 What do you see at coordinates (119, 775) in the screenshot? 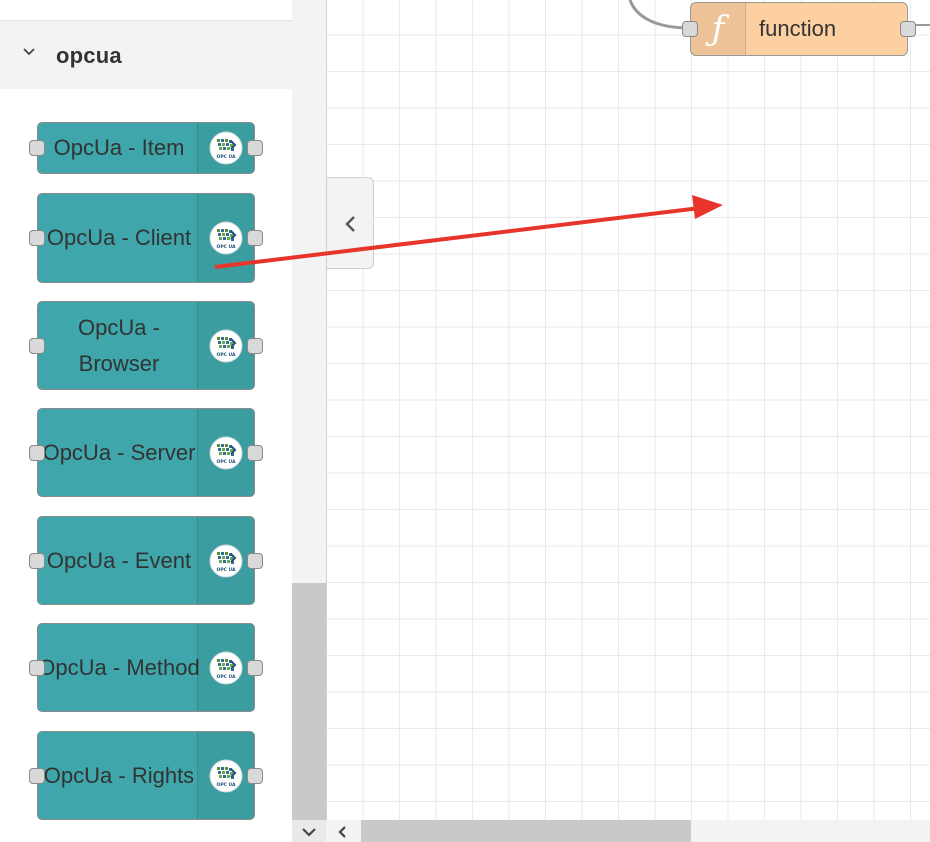
I see `palette-node-label: OpcUa - Rights` at bounding box center [119, 775].